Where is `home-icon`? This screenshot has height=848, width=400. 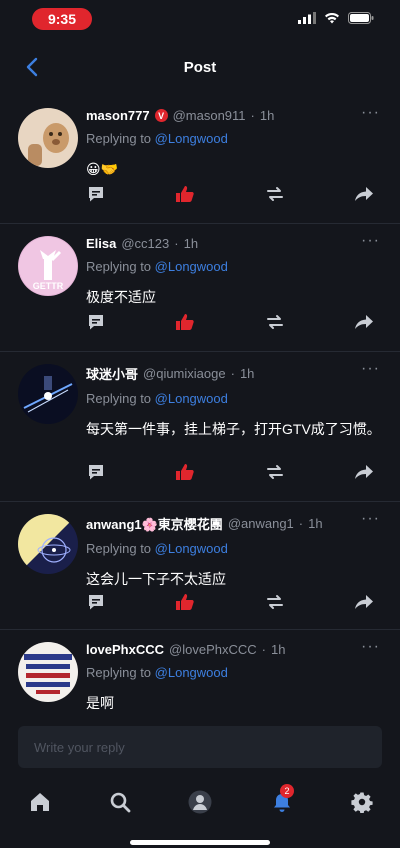 home-icon is located at coordinates (40, 802).